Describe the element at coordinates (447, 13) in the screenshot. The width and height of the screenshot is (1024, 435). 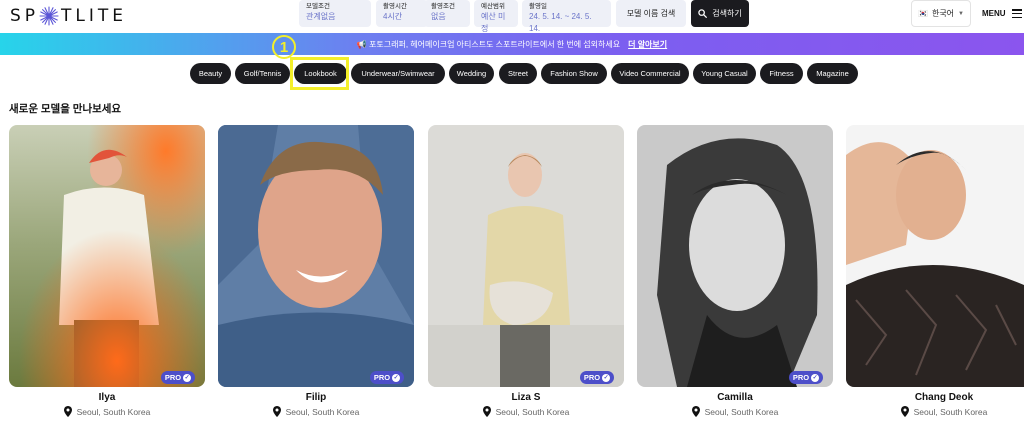
I see `filter-shoot-condition: 촬영조건 없음` at that location.